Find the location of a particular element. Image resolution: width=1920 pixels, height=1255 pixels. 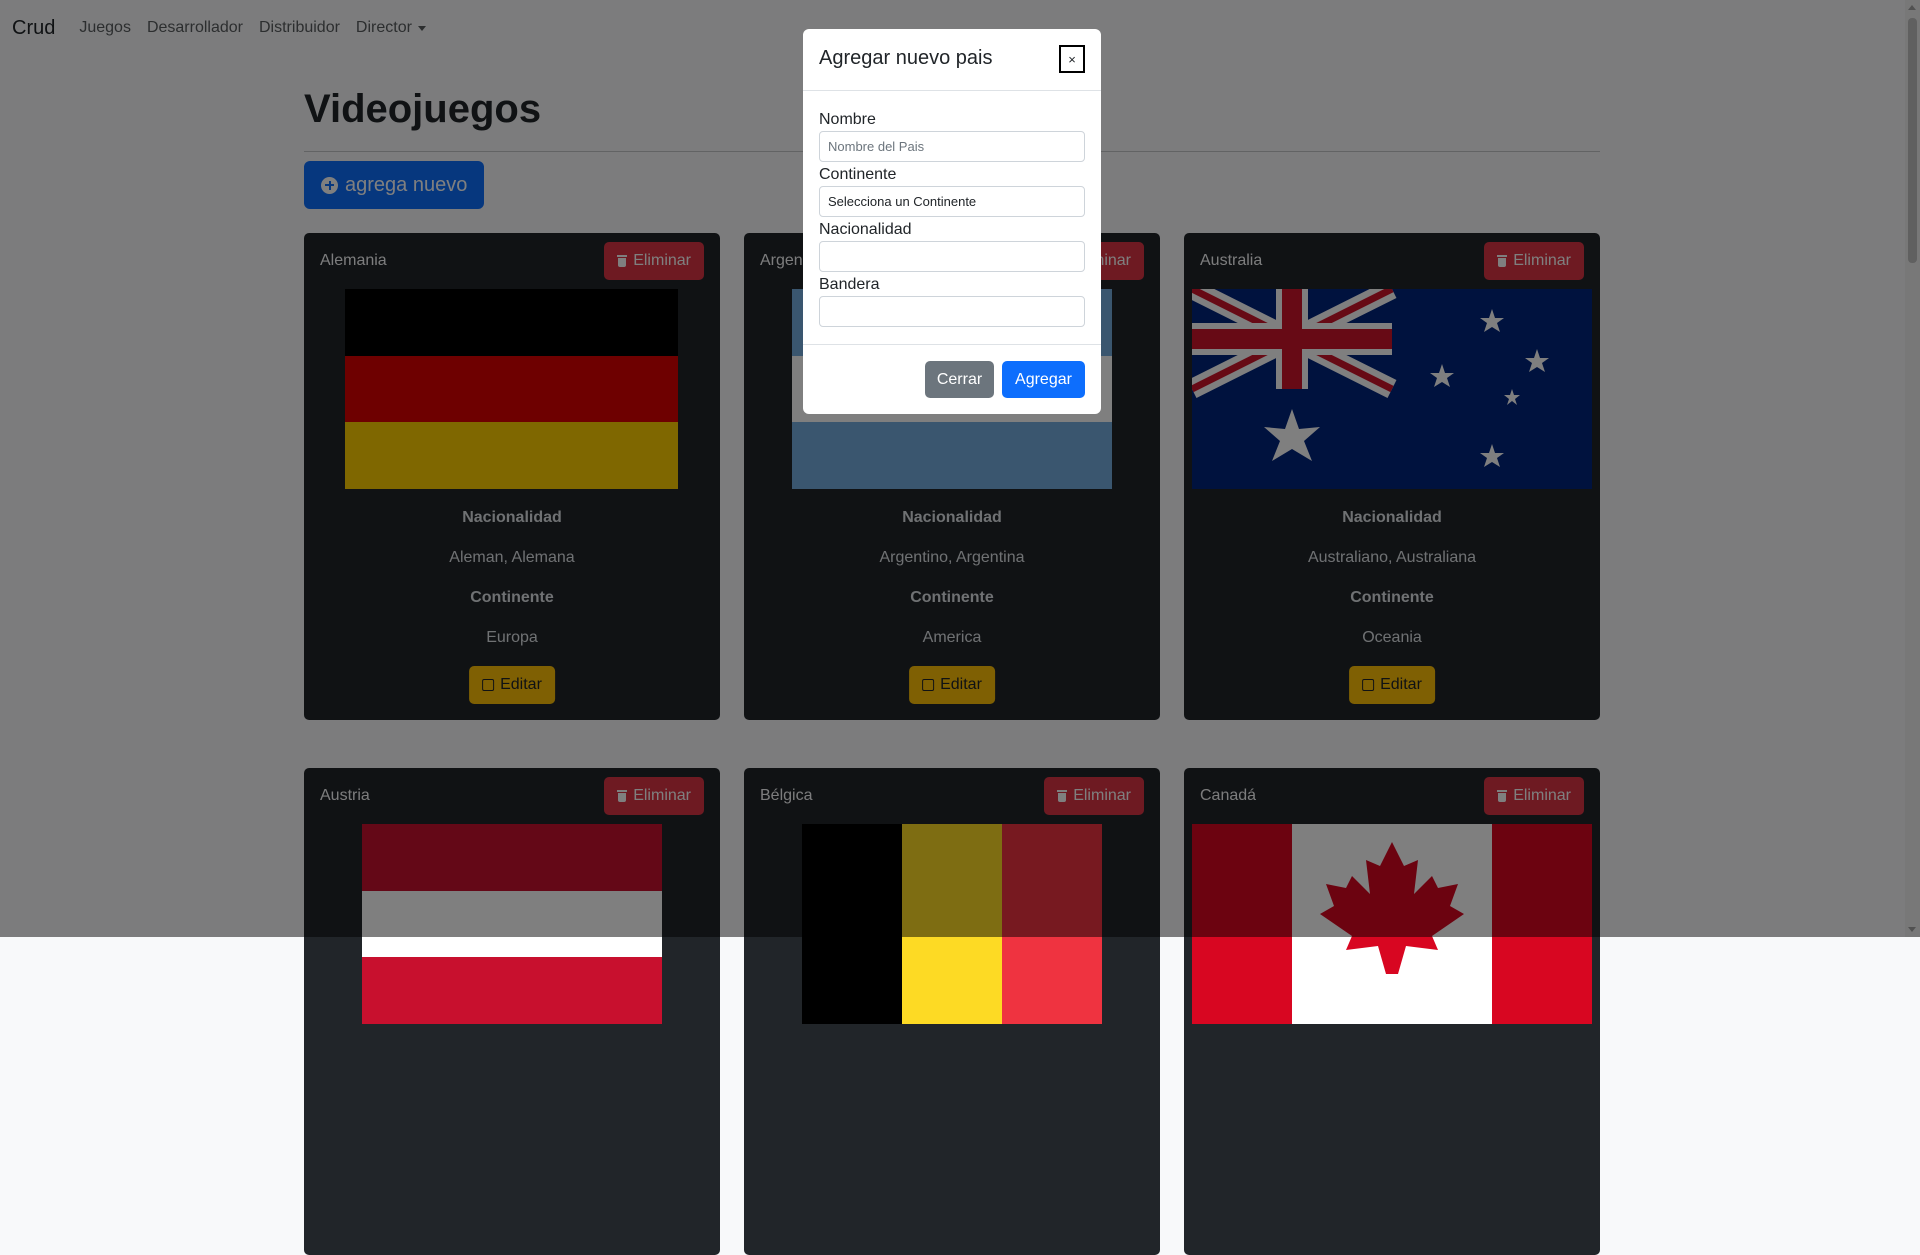

agregar-button: Agregar is located at coordinates (1043, 379).